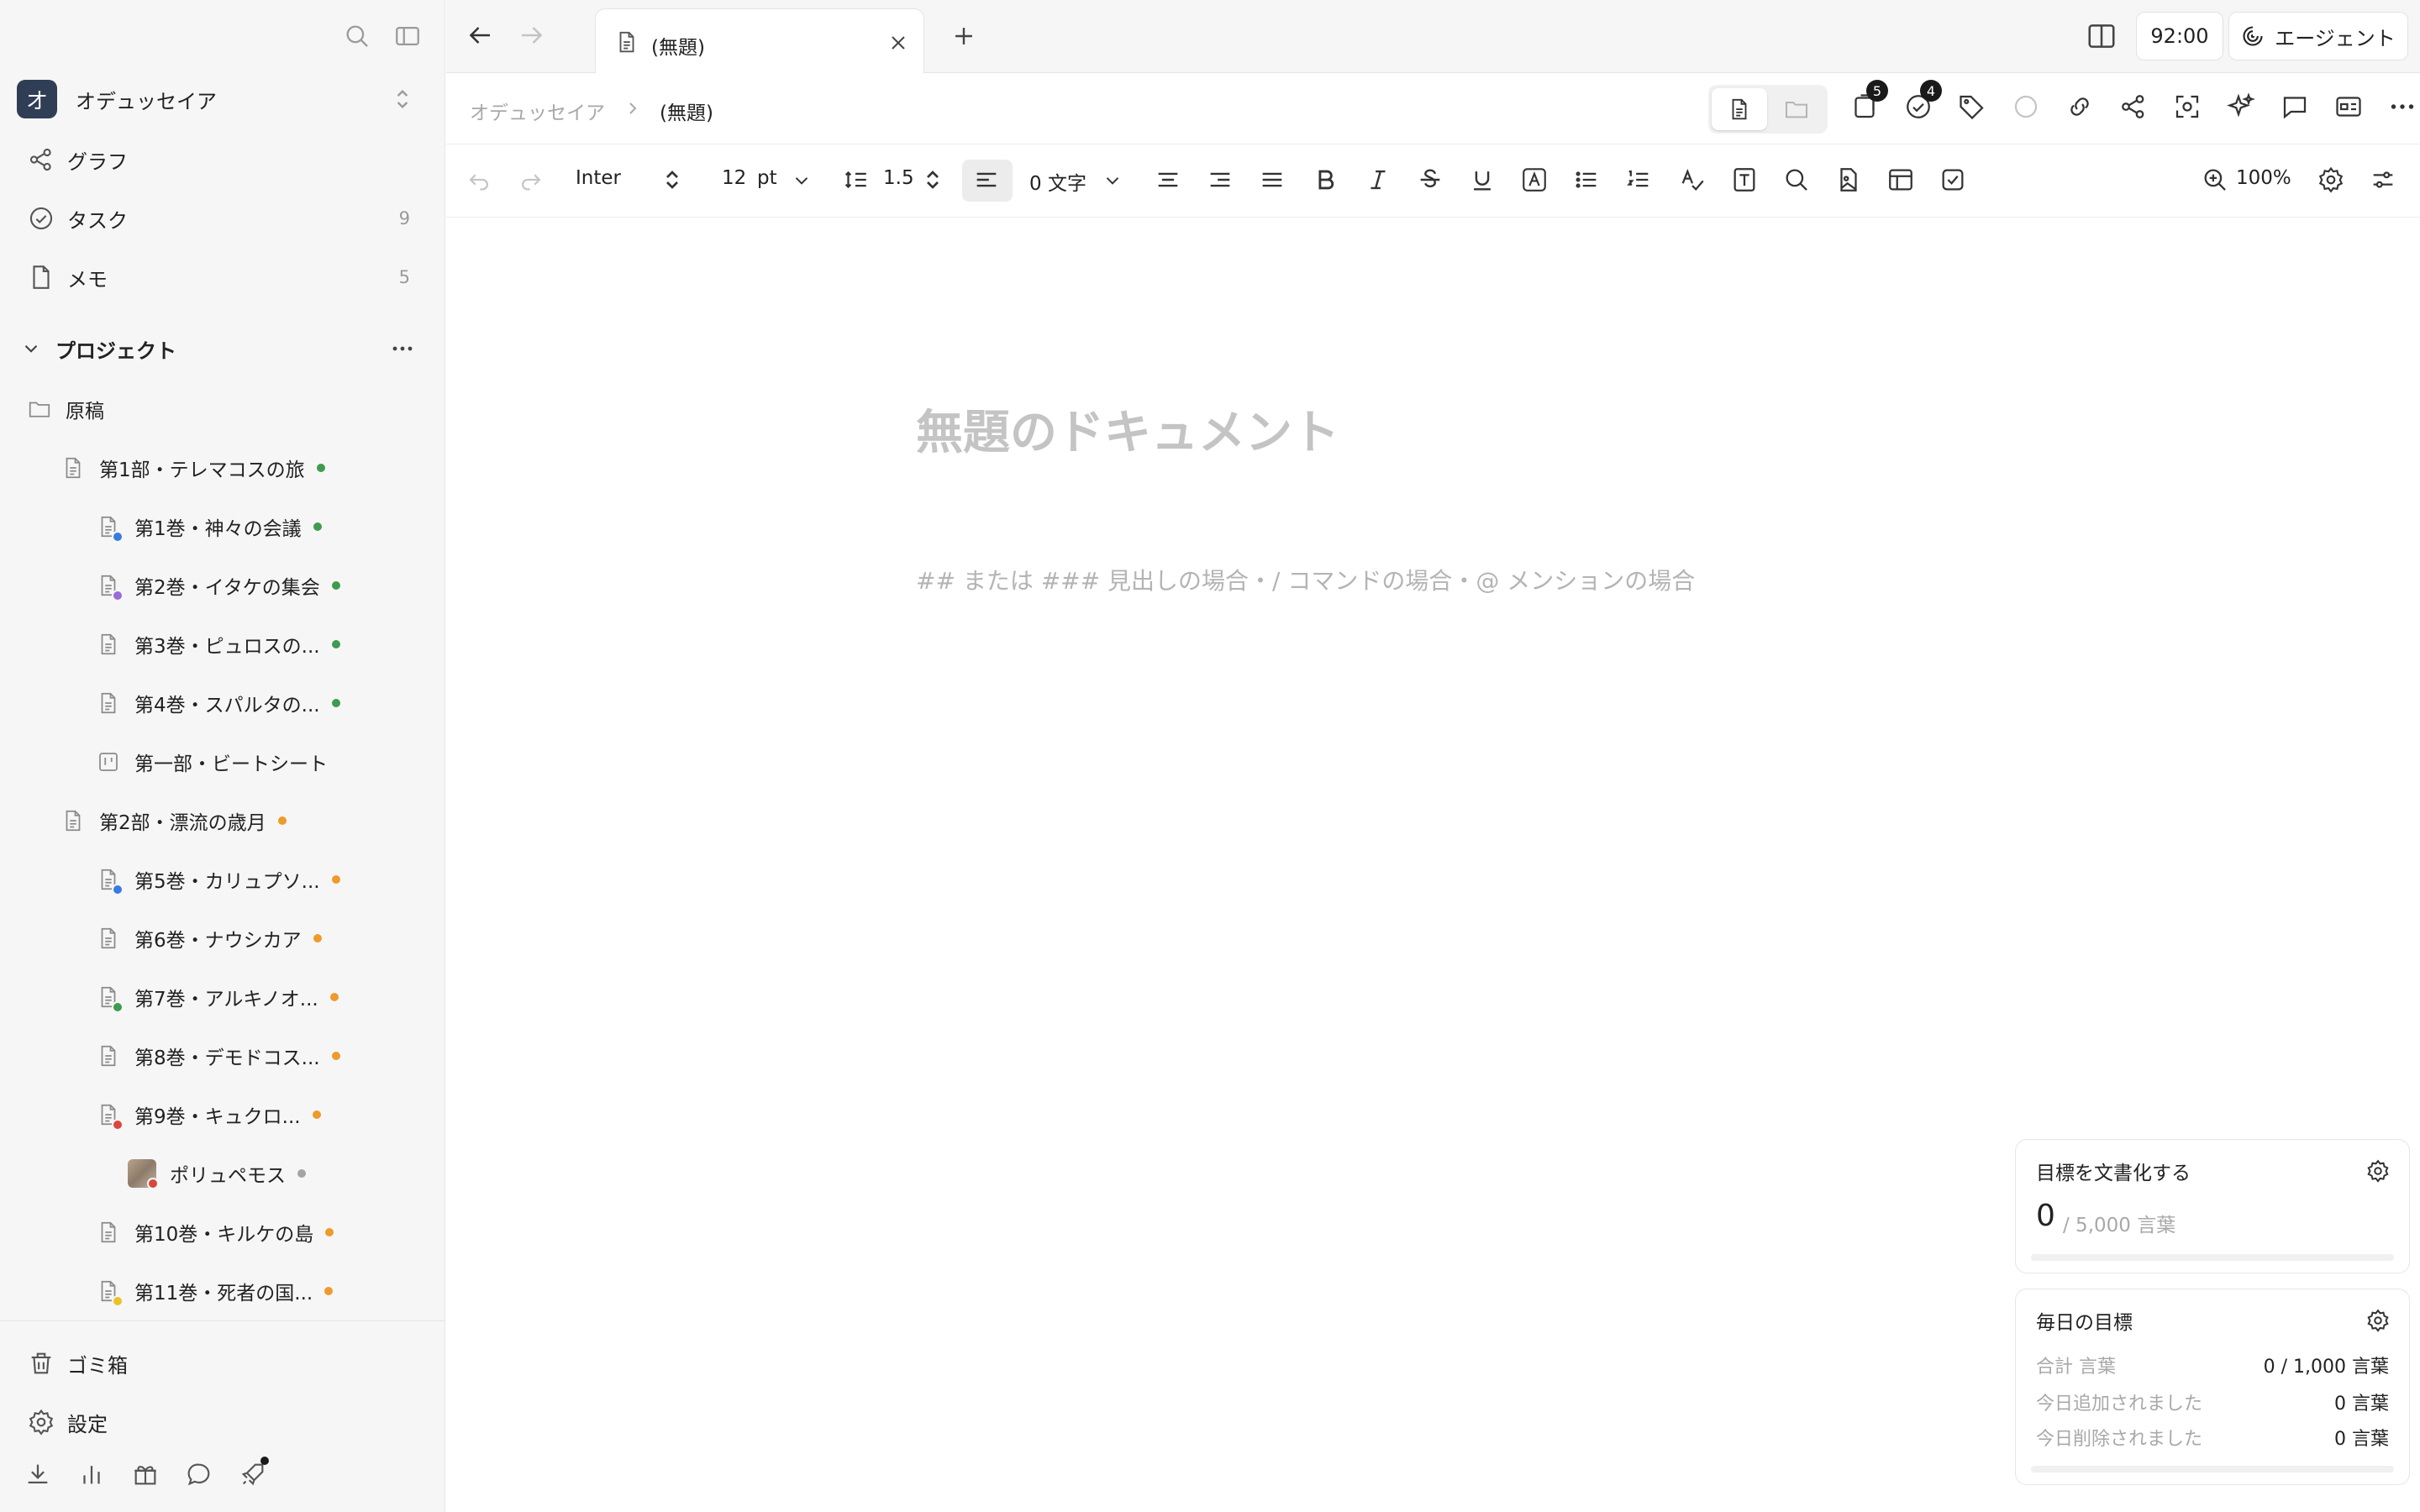  I want to click on table-icon, so click(1901, 180).